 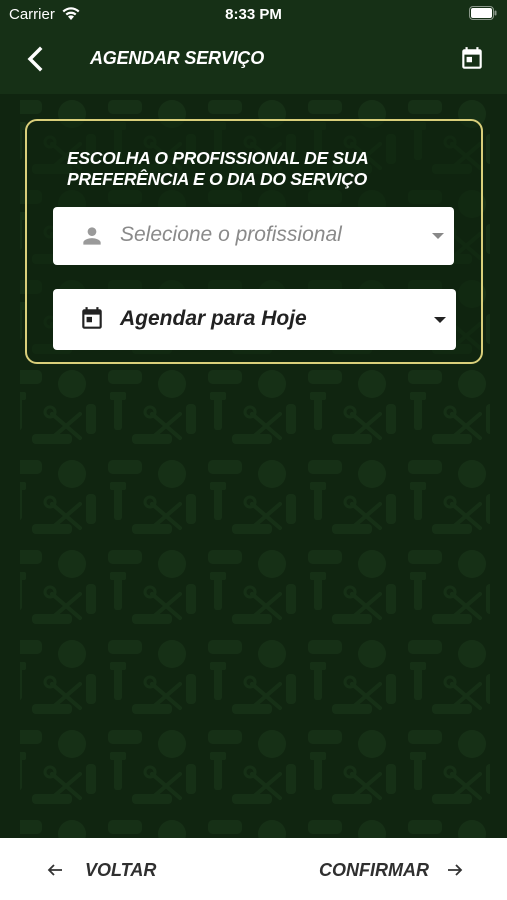 I want to click on chevron-left-icon, so click(x=35, y=59).